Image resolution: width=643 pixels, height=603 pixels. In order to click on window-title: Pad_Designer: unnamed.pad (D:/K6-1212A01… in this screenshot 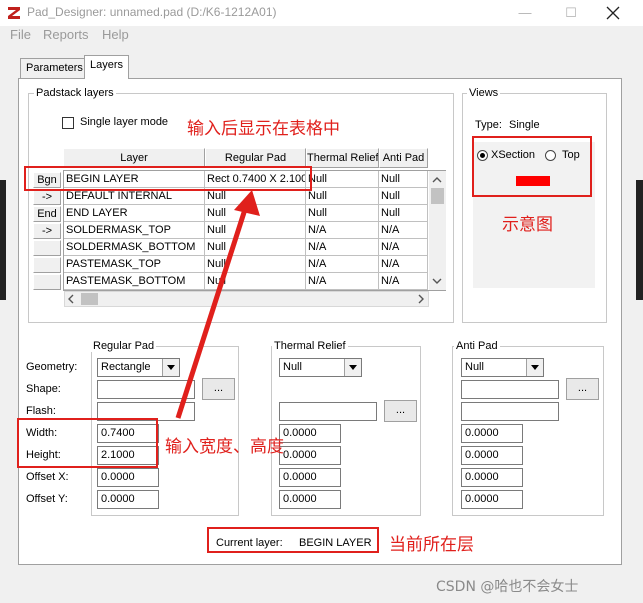, I will do `click(152, 12)`.